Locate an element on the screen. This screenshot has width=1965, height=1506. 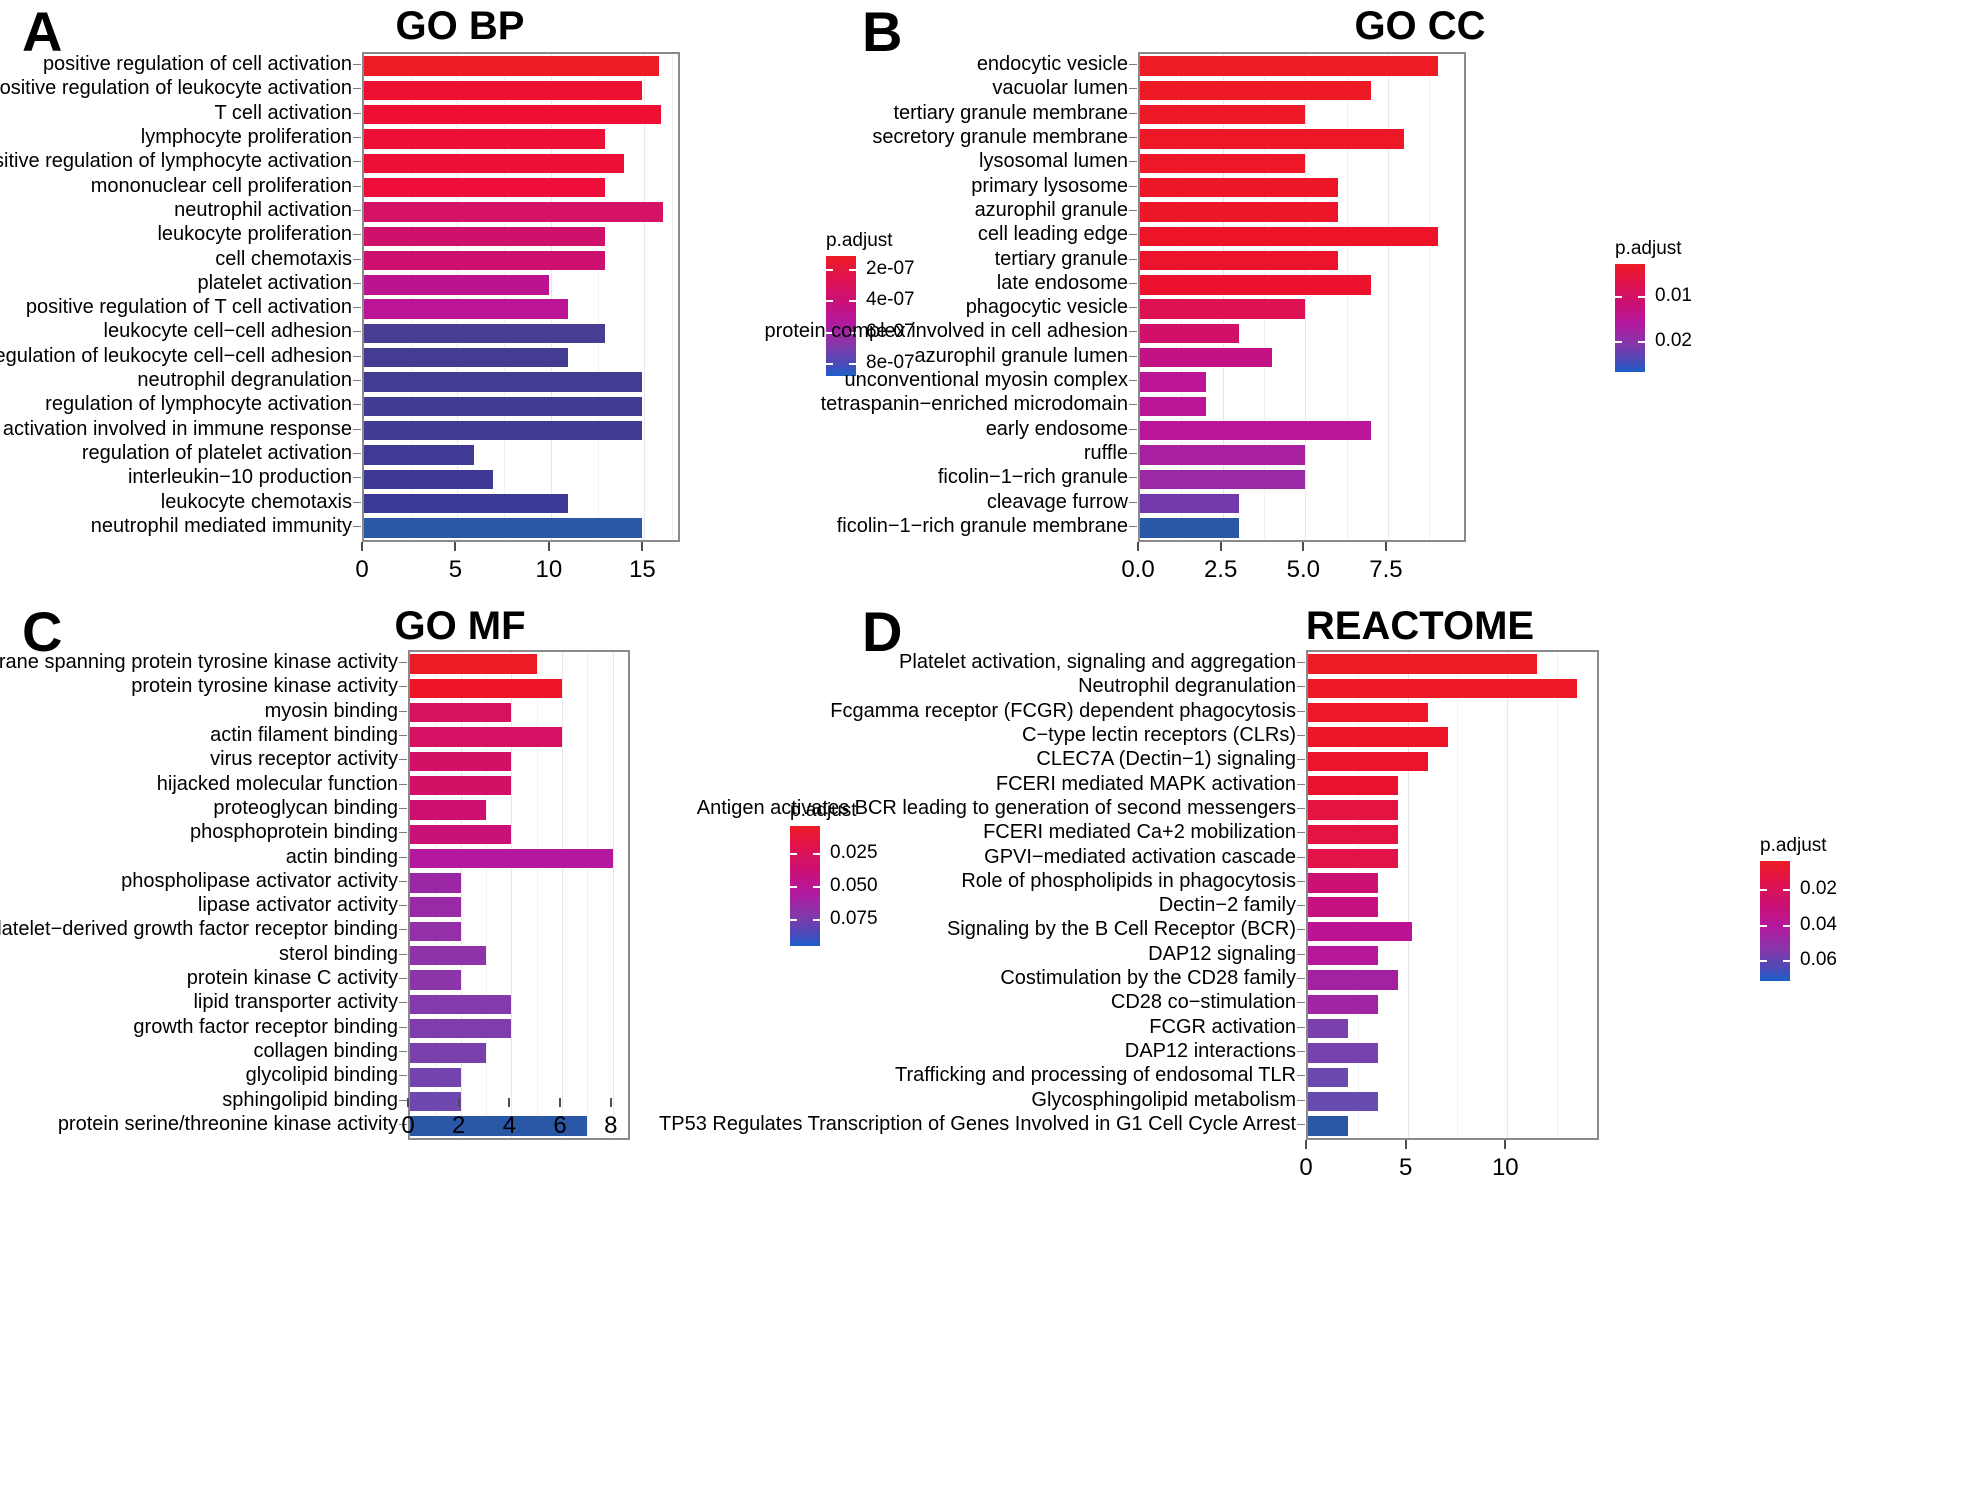
category-label: interleukin−10 production is located at coordinates (239, 477).